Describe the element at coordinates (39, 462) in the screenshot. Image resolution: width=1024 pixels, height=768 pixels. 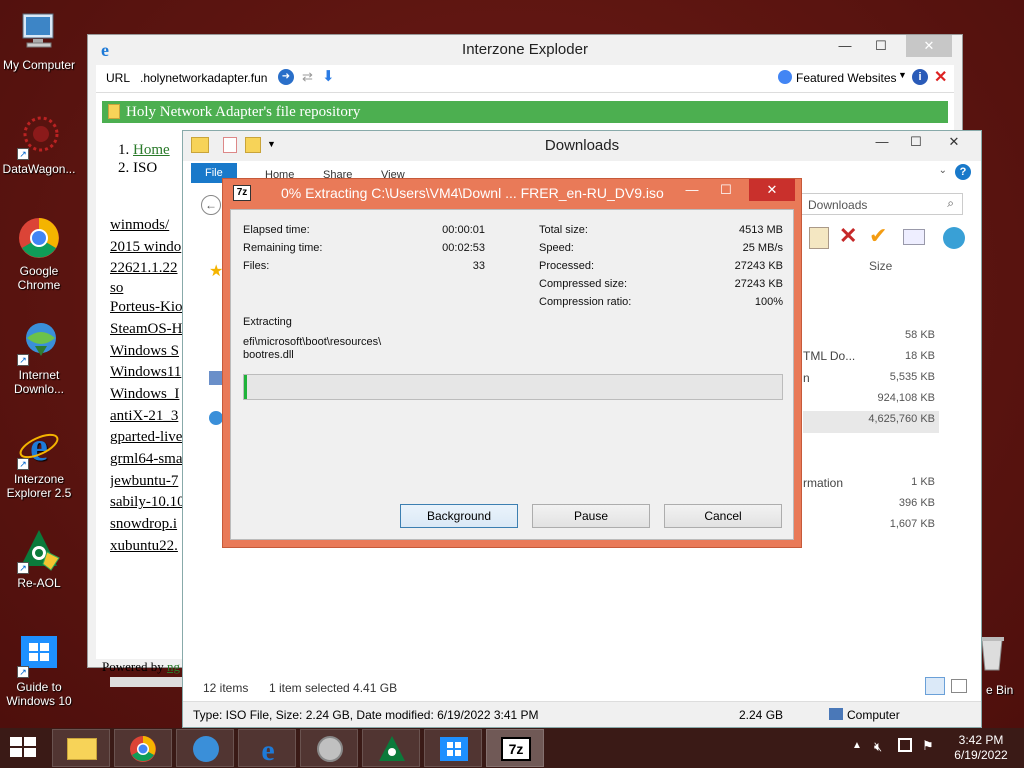
I see `desktop-icon-interzone-explorer: e ↗ Interzone Explorer 2.5` at that location.